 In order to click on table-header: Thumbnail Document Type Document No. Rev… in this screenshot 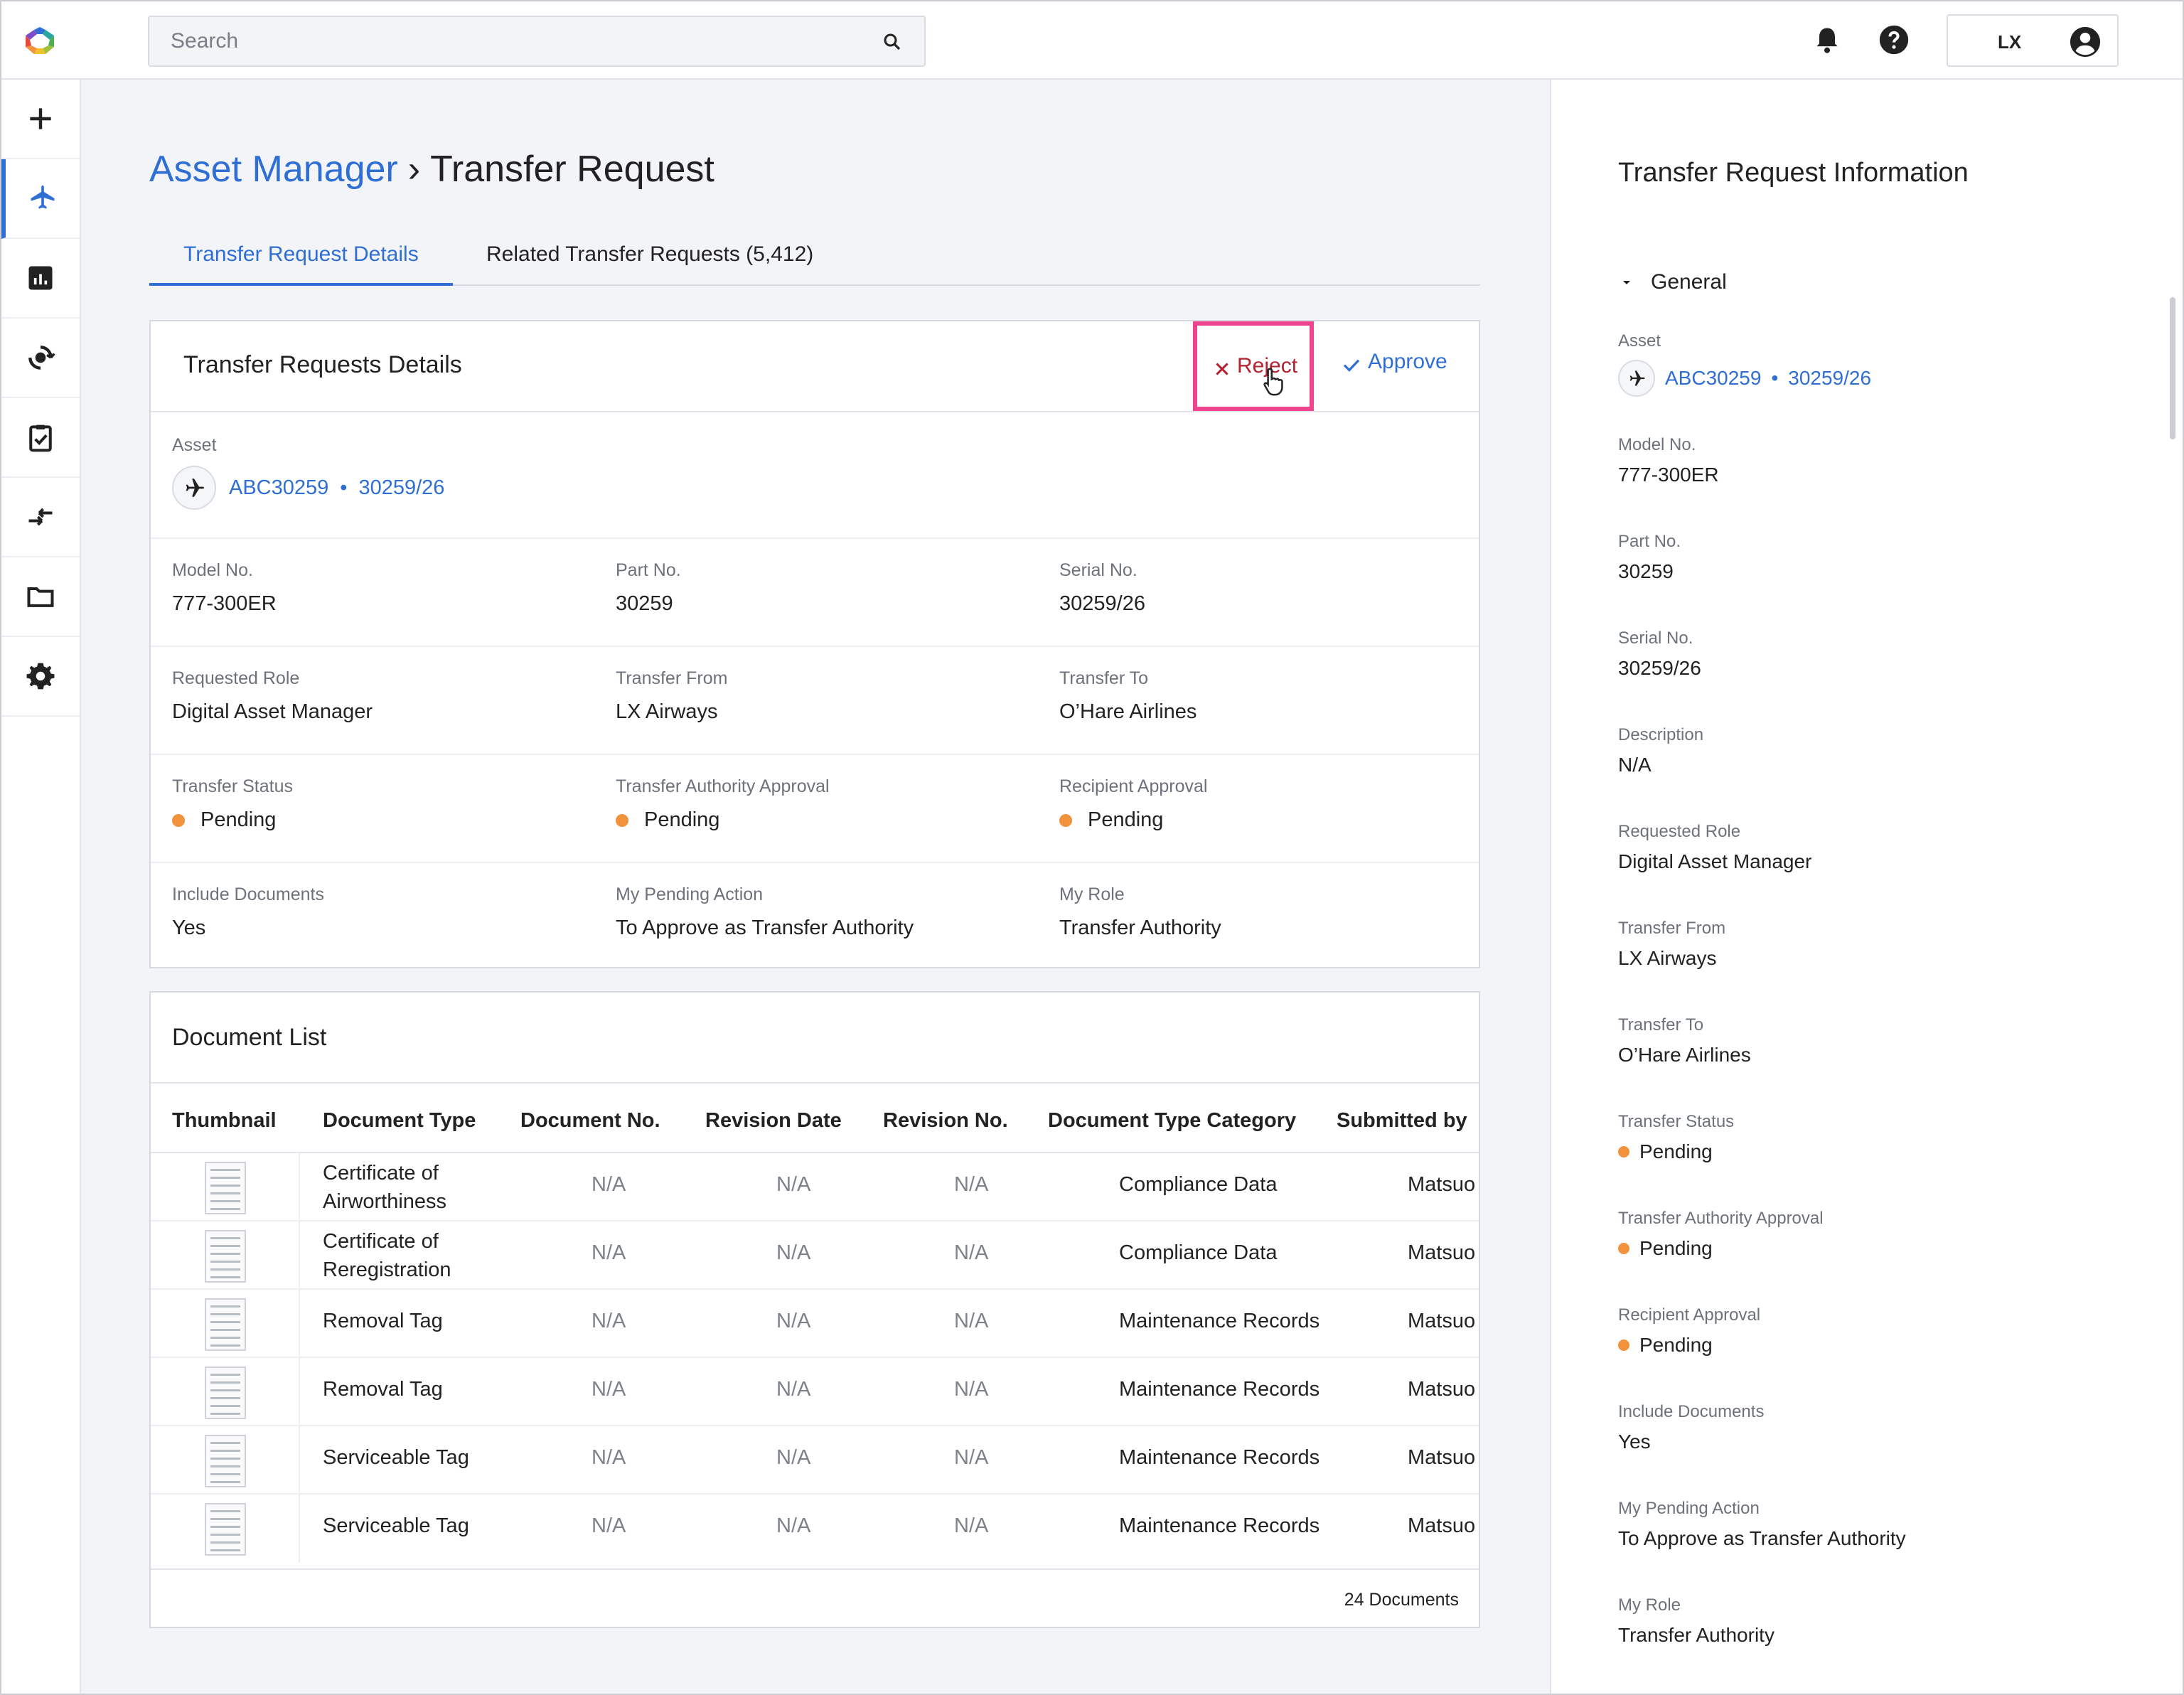, I will do `click(815, 1119)`.